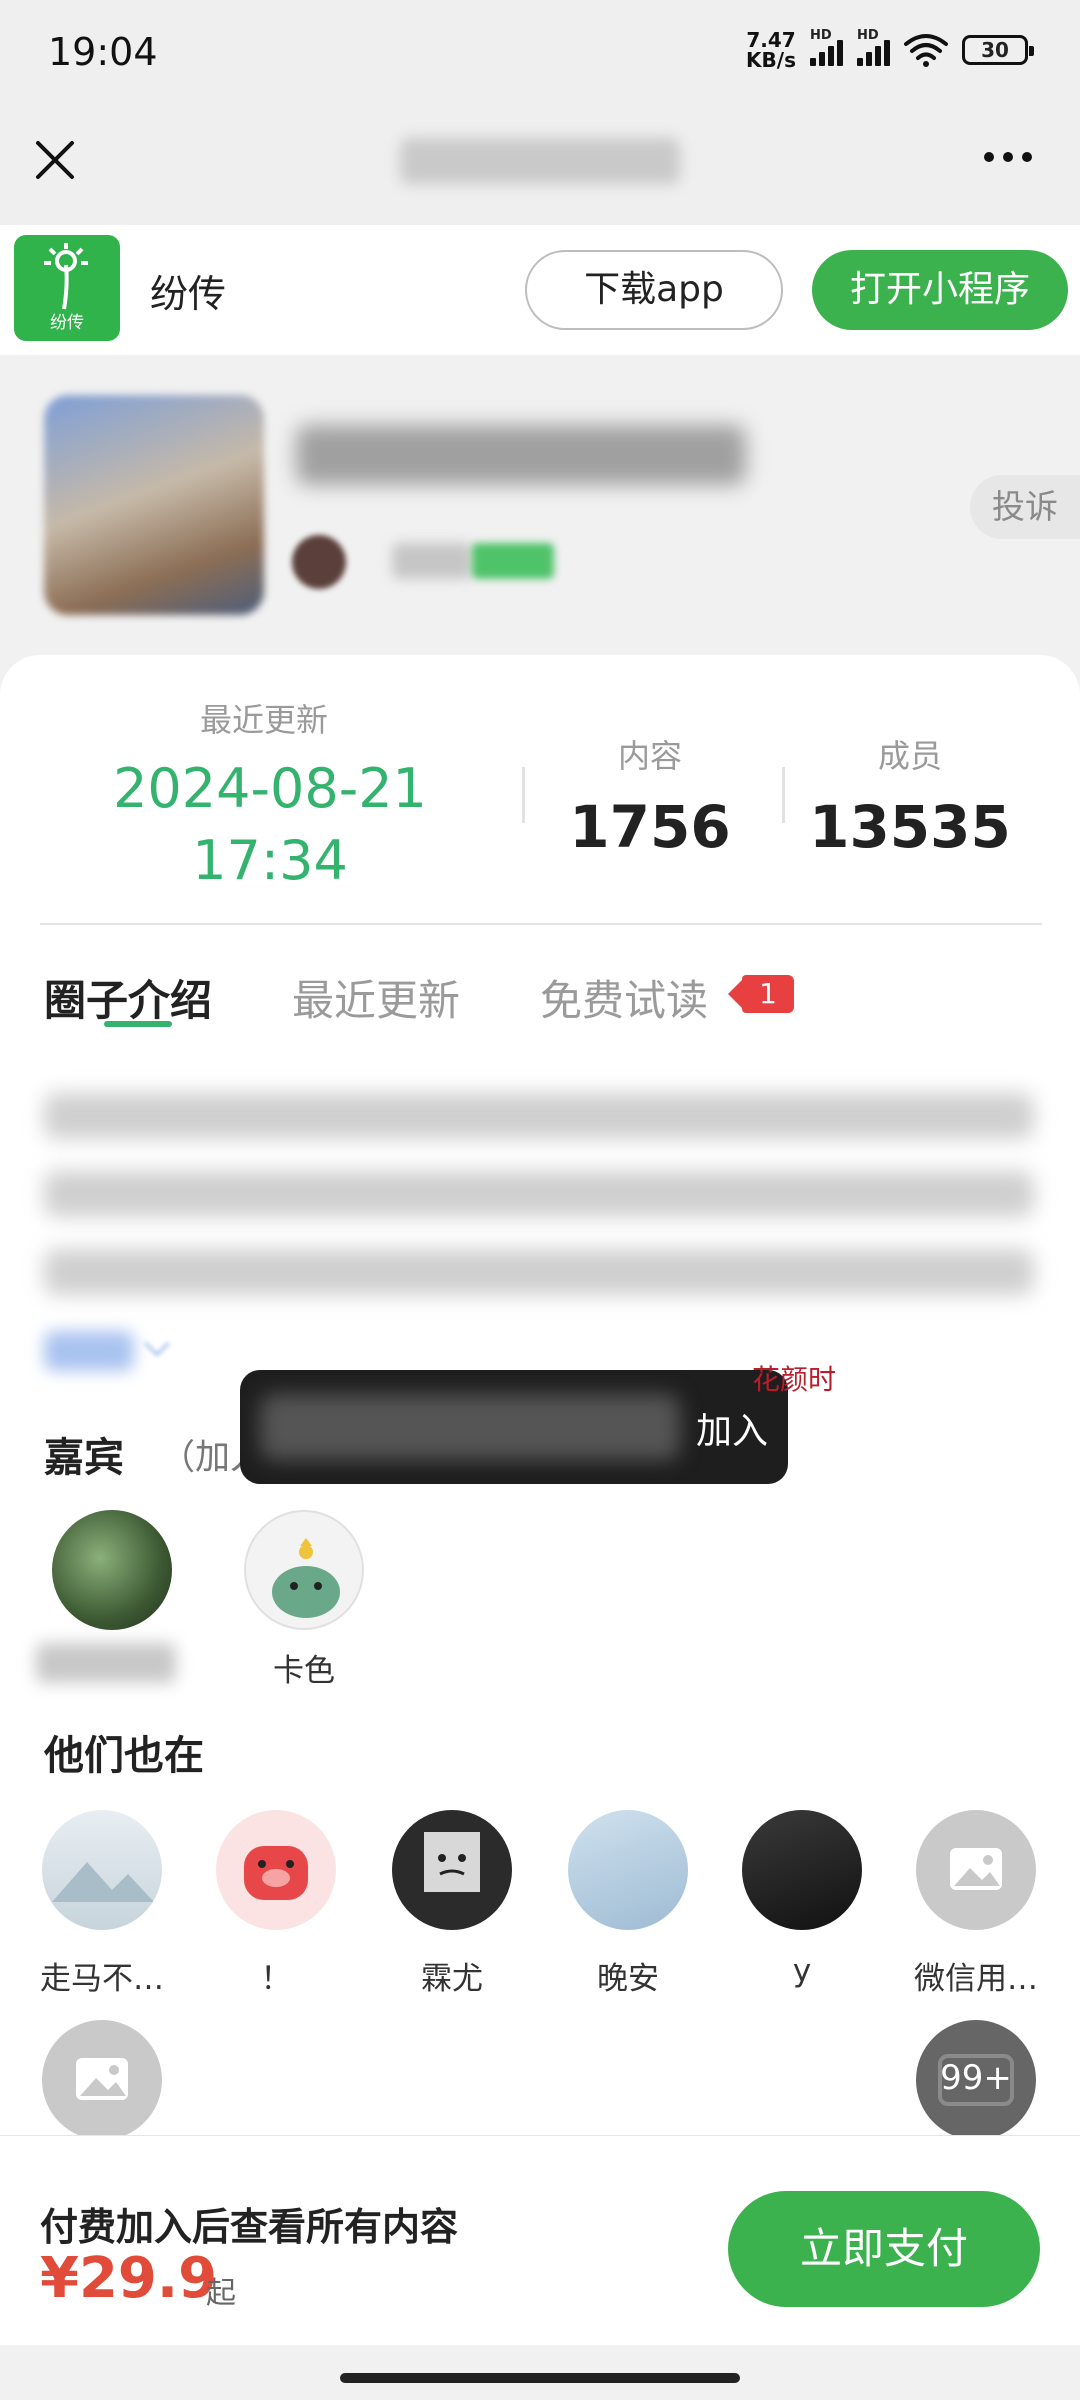 This screenshot has width=1080, height=2400. Describe the element at coordinates (249, 2227) in the screenshot. I see `pay-hint: 付费加入后查看所有内容` at that location.